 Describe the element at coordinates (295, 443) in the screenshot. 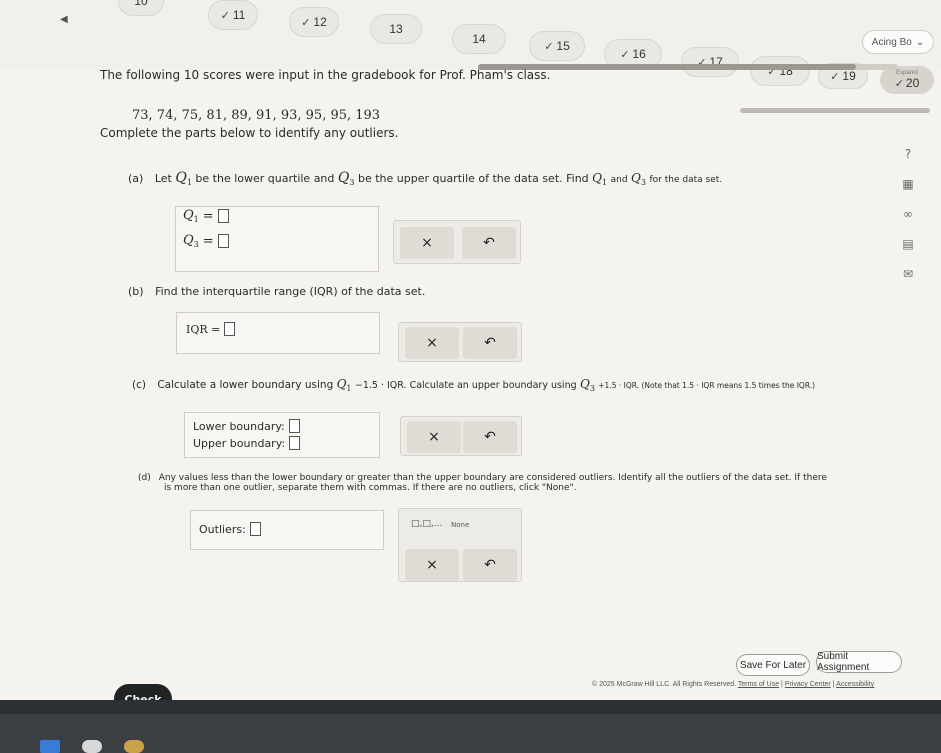

I see `upper-boundary-input` at that location.